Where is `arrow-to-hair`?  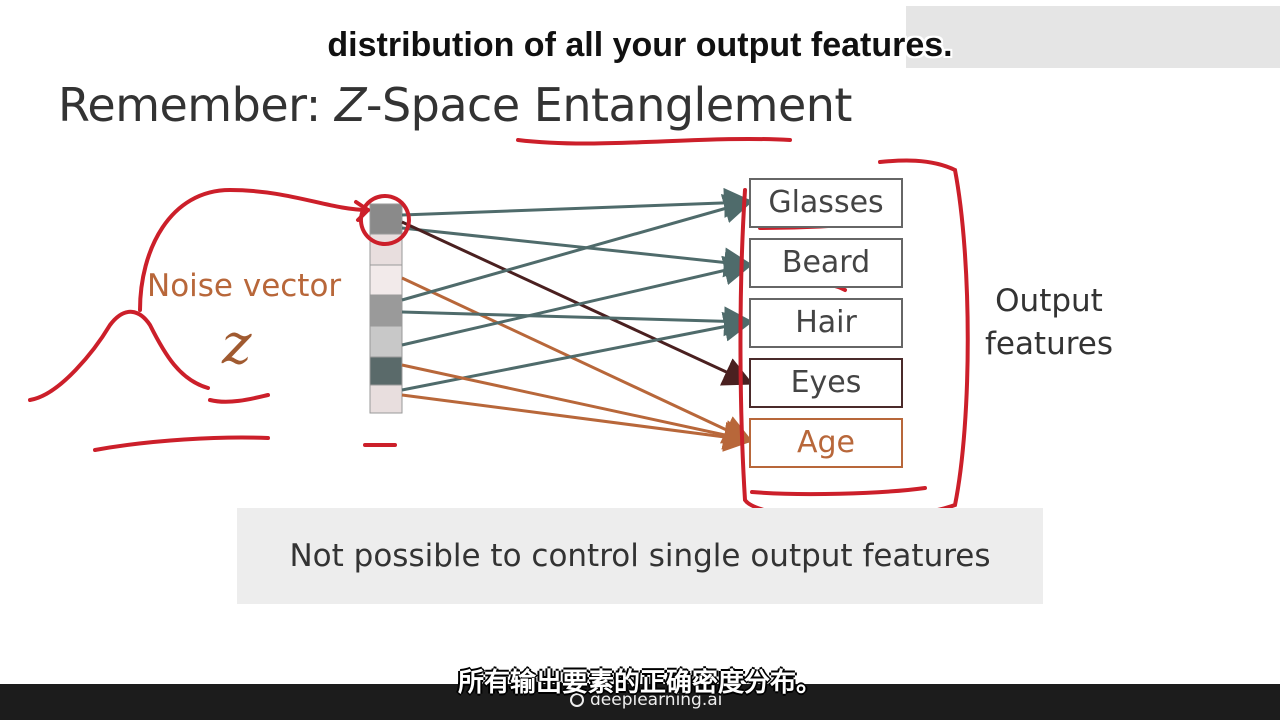
arrow-to-hair is located at coordinates (577, 321).